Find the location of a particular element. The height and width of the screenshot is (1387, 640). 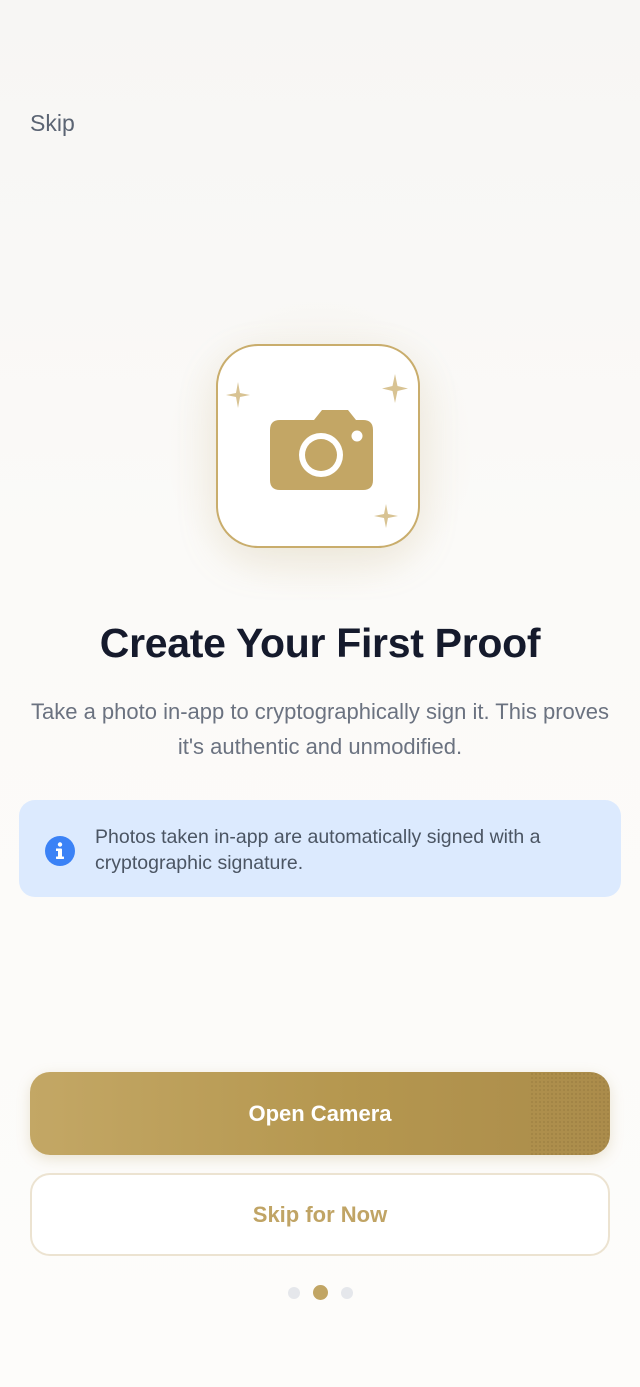

camera-icon is located at coordinates (321, 450).